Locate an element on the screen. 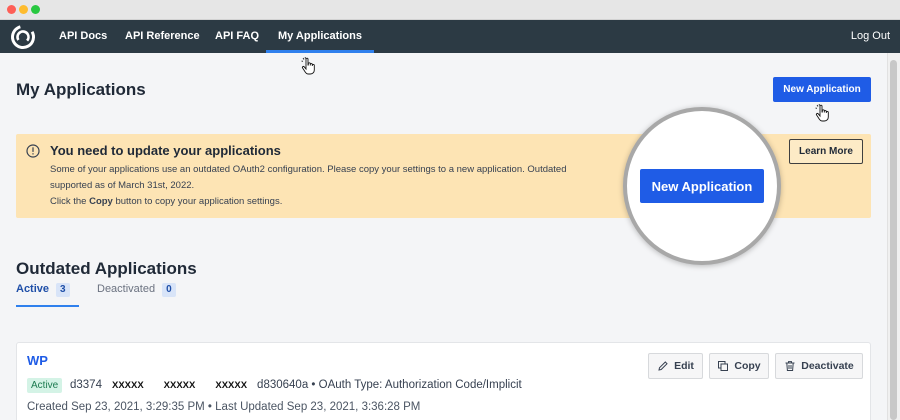  copy-button: Copy is located at coordinates (739, 366).